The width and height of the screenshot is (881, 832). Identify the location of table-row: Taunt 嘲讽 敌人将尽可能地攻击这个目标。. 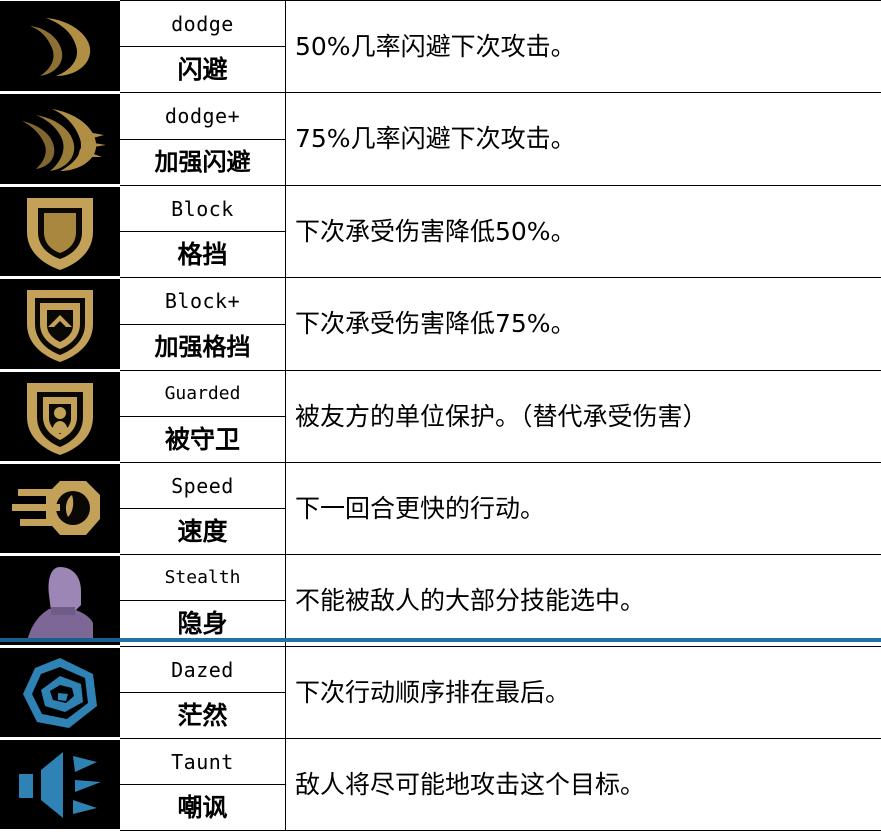
(440, 785).